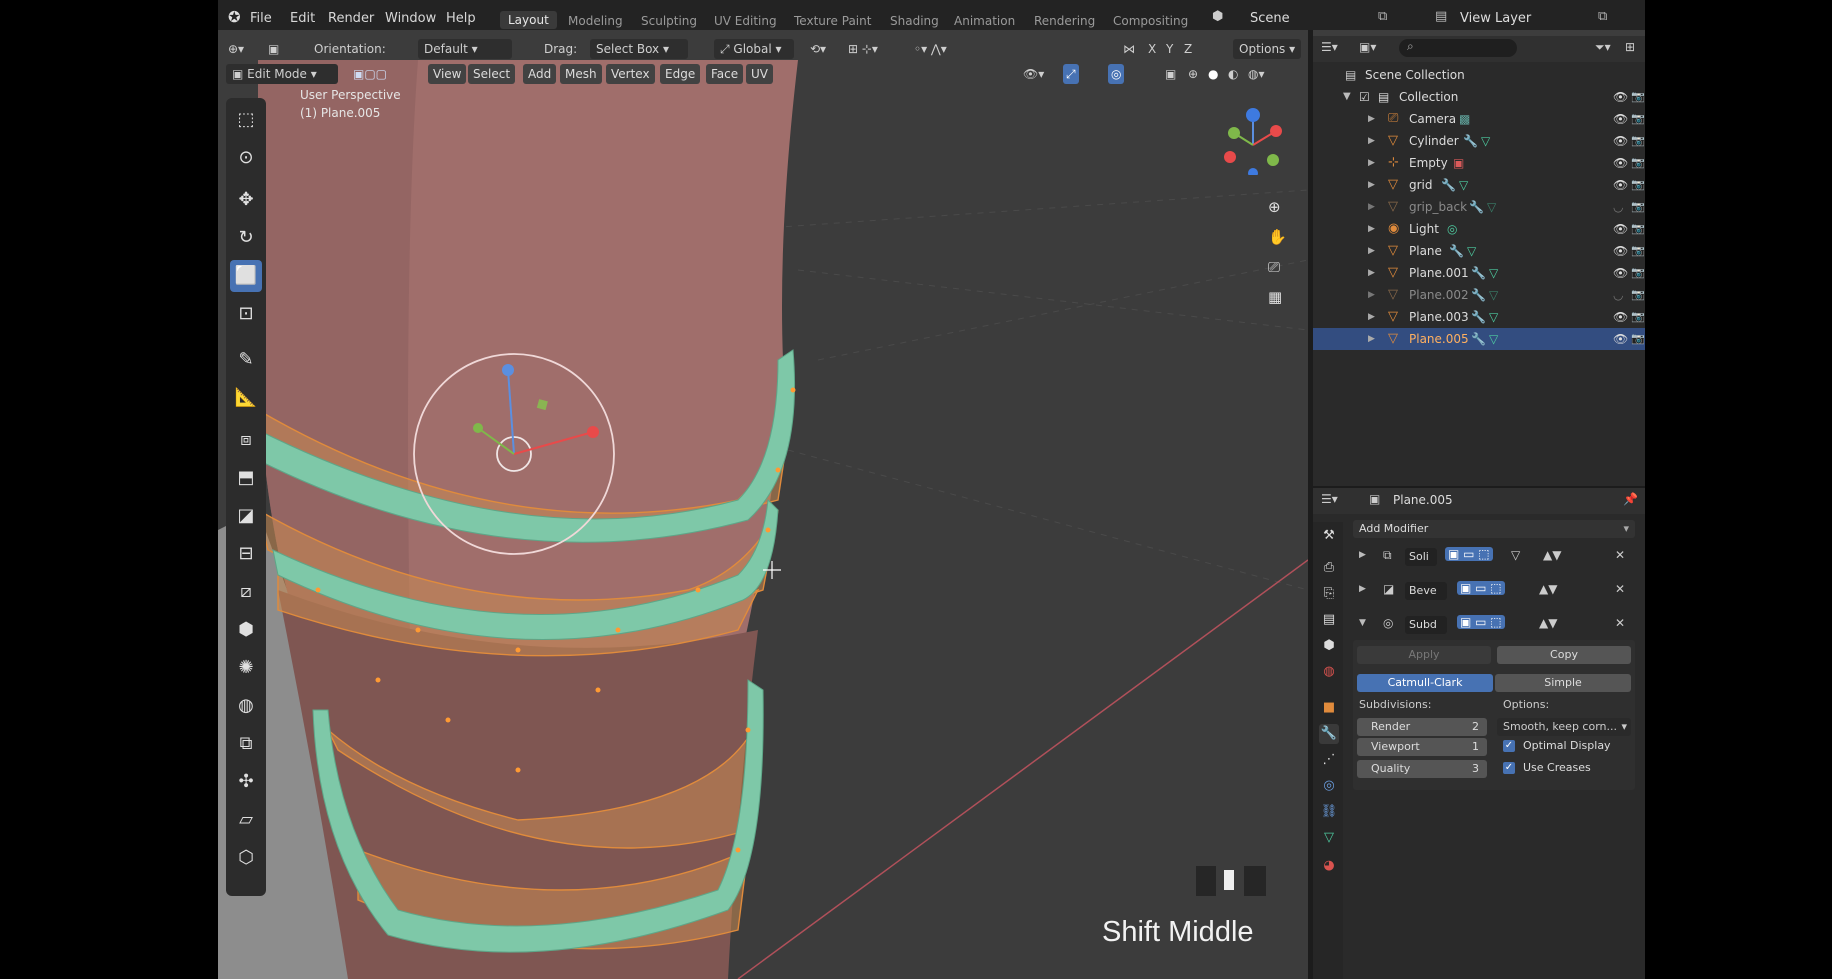  I want to click on move-icon: ✥, so click(246, 200).